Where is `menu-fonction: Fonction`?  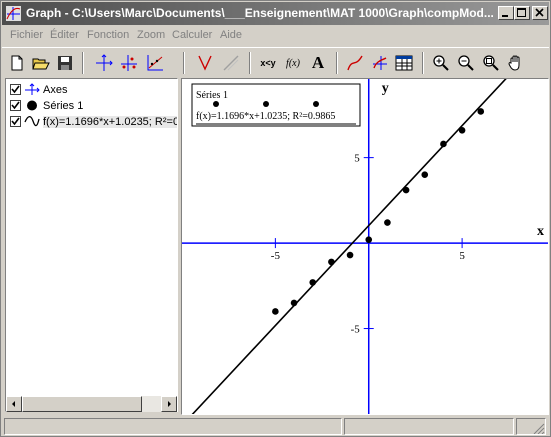
menu-fonction: Fonction is located at coordinates (108, 35).